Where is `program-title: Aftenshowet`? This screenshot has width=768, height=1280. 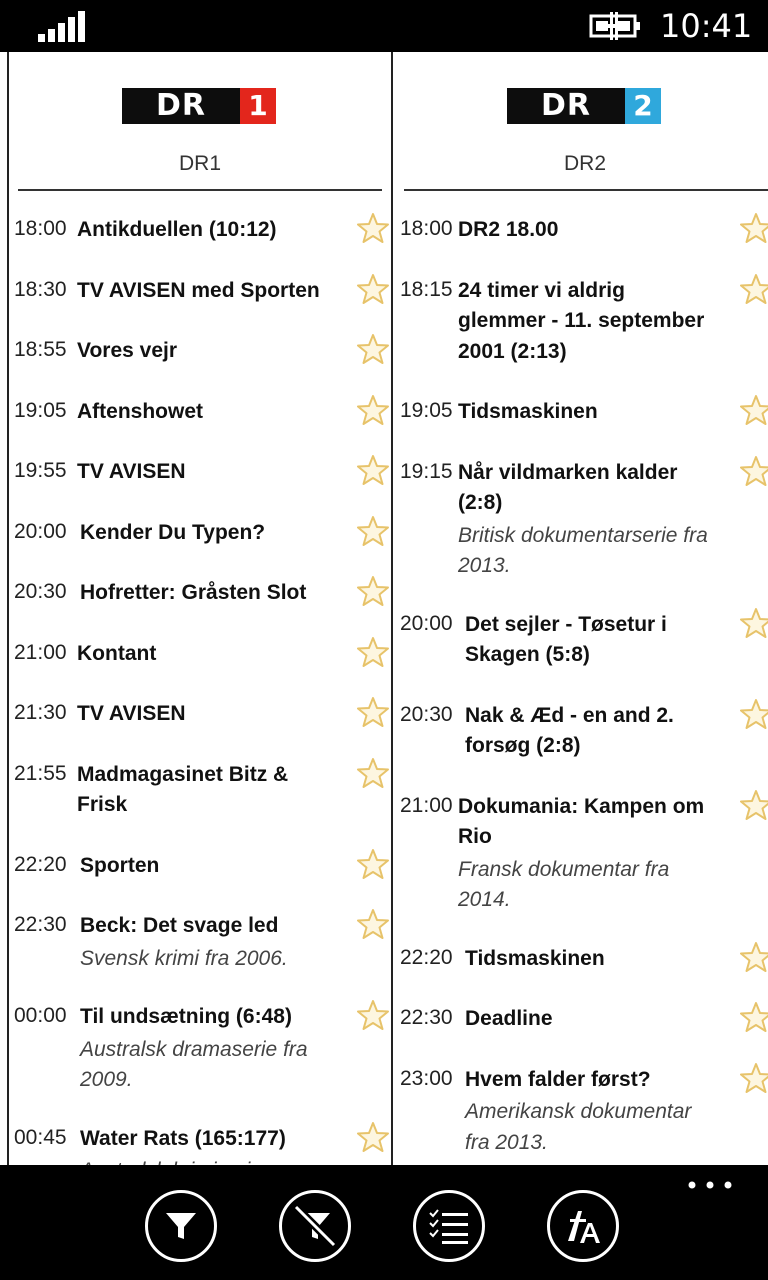
program-title: Aftenshowet is located at coordinates (140, 411).